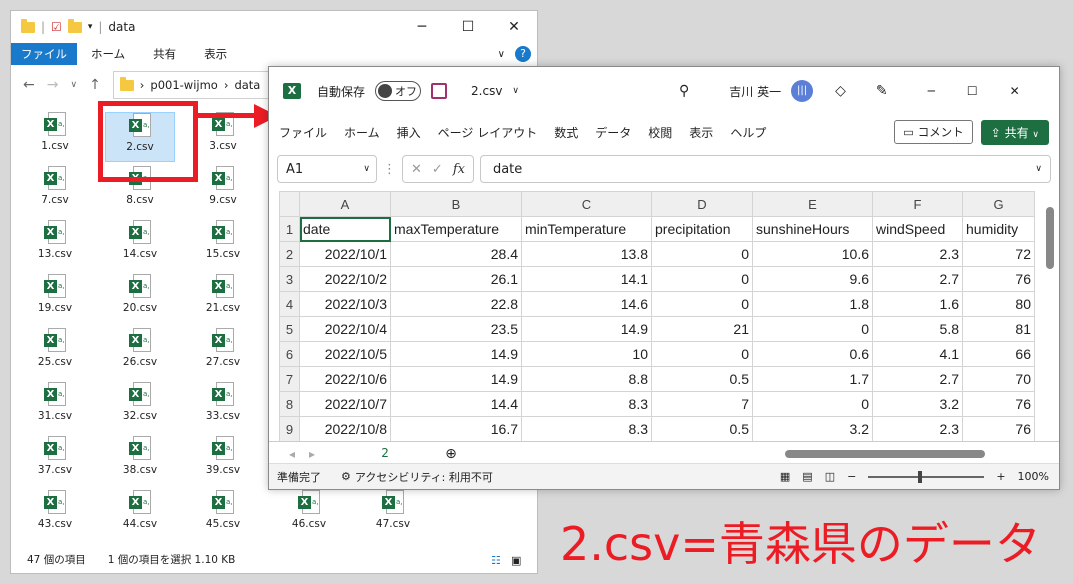 The image size is (1073, 584). I want to click on share-button: ⇪ 共有 ∨, so click(1014, 132).